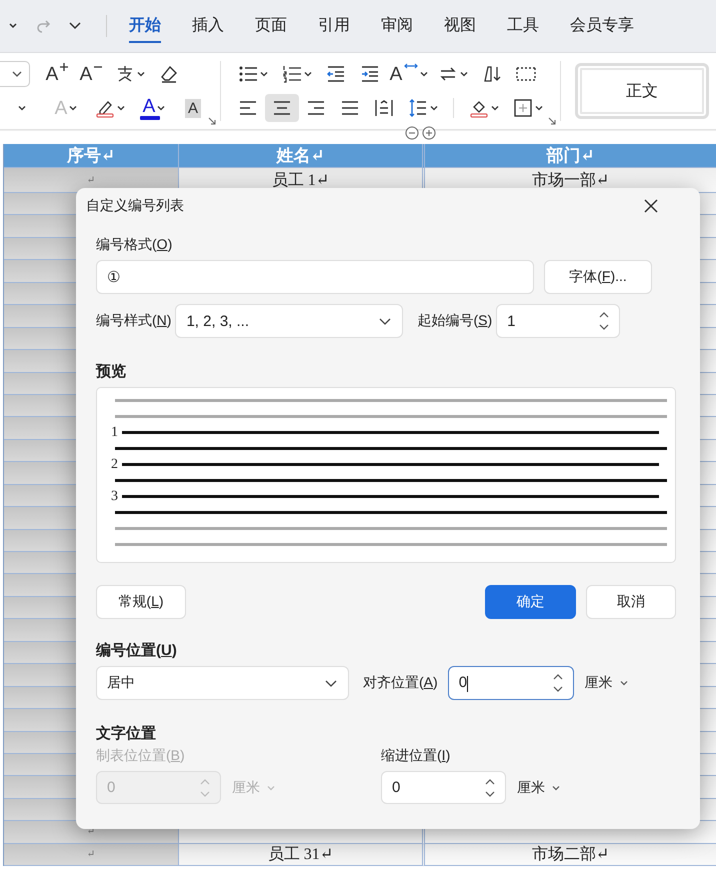 Image resolution: width=716 pixels, height=871 pixels. I want to click on field-label: 编号格式(O), so click(135, 245).